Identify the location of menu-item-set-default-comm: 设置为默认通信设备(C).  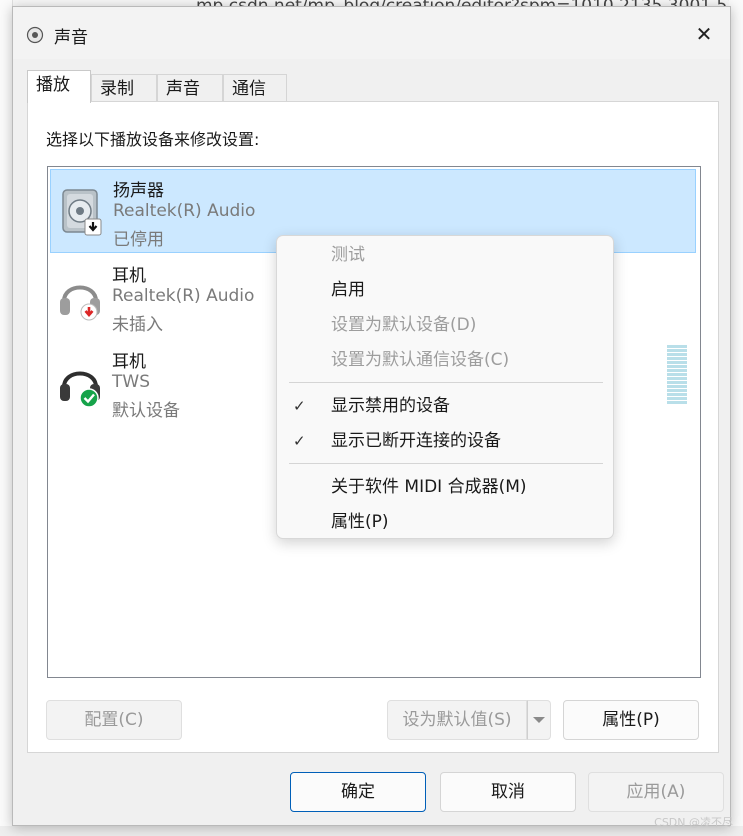
(445, 360).